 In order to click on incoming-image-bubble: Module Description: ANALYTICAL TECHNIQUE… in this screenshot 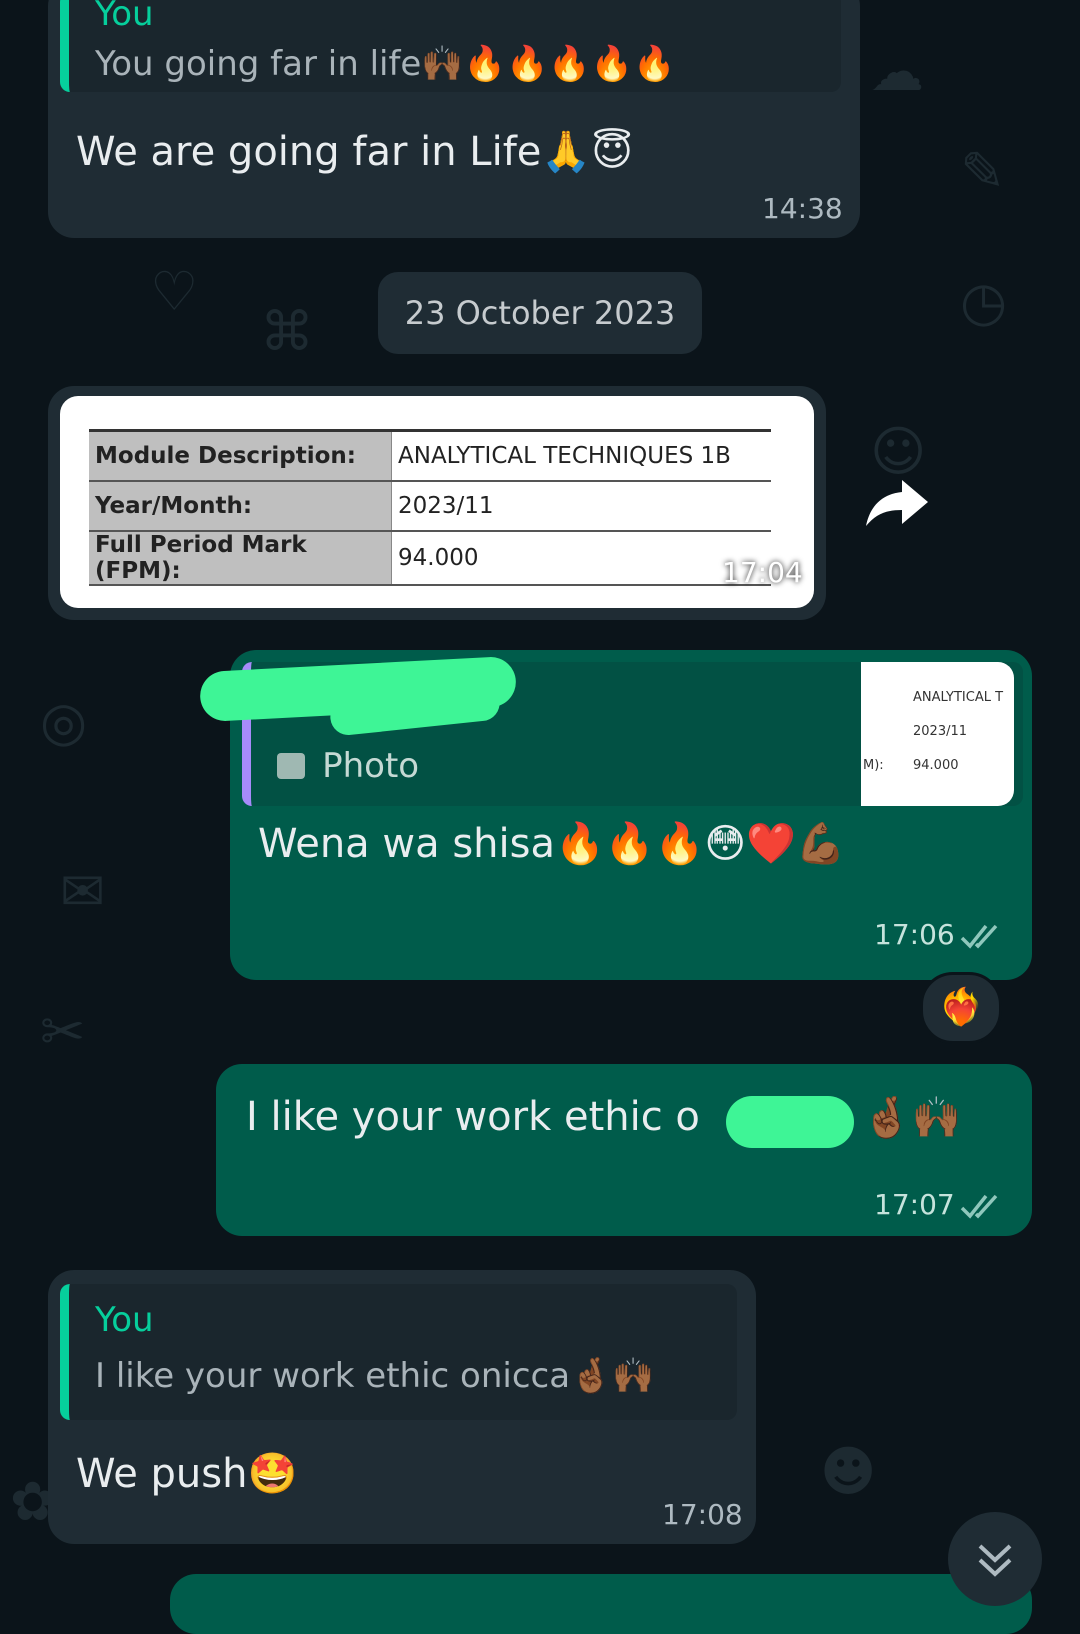, I will do `click(437, 503)`.